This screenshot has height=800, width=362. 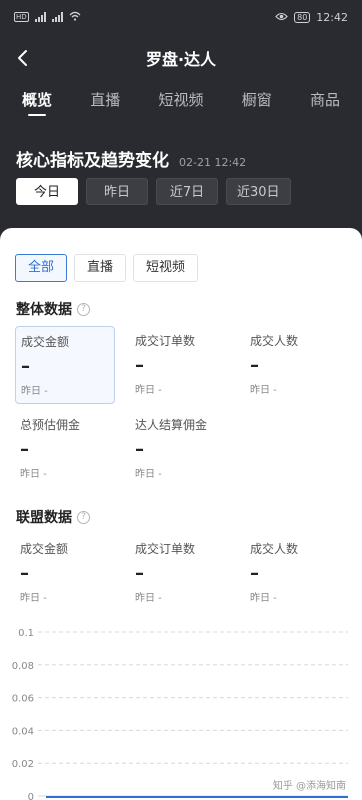 I want to click on range-yesterday-button: 昨日, so click(x=117, y=191).